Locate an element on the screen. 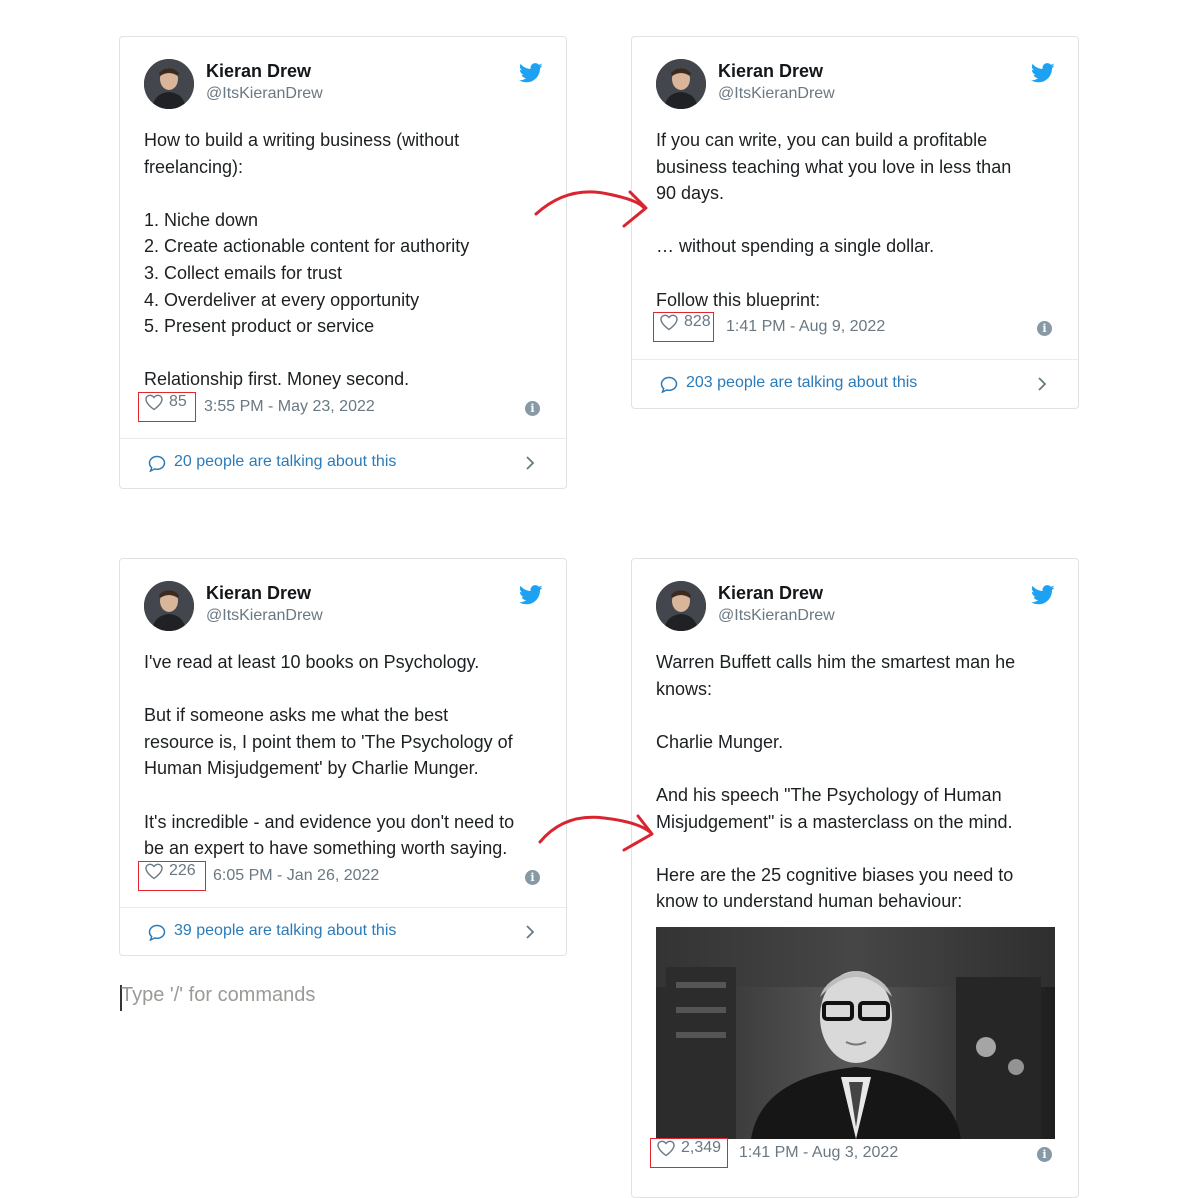 This screenshot has height=1198, width=1200. text-line: freelancing): is located at coordinates (194, 166).